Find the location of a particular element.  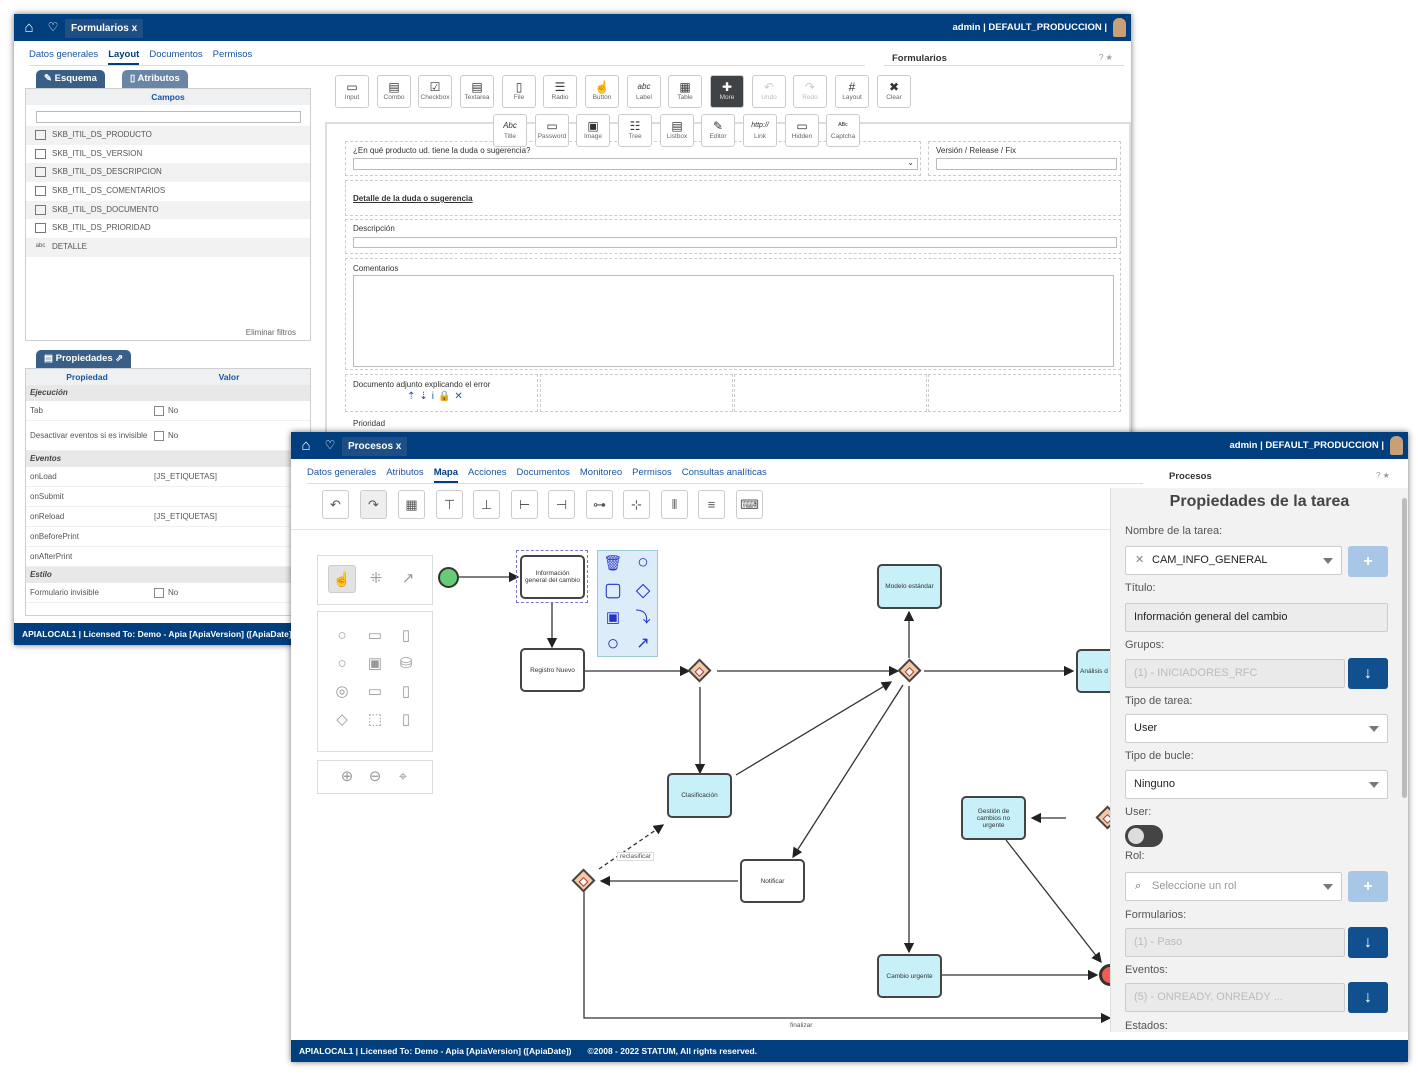

task-modelo-estandar: Modelo estándar is located at coordinates (909, 586).